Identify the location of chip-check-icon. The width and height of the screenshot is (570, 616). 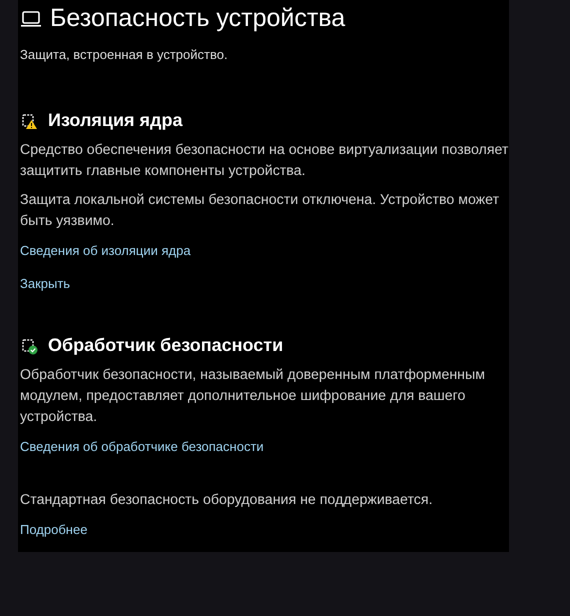
(29, 345).